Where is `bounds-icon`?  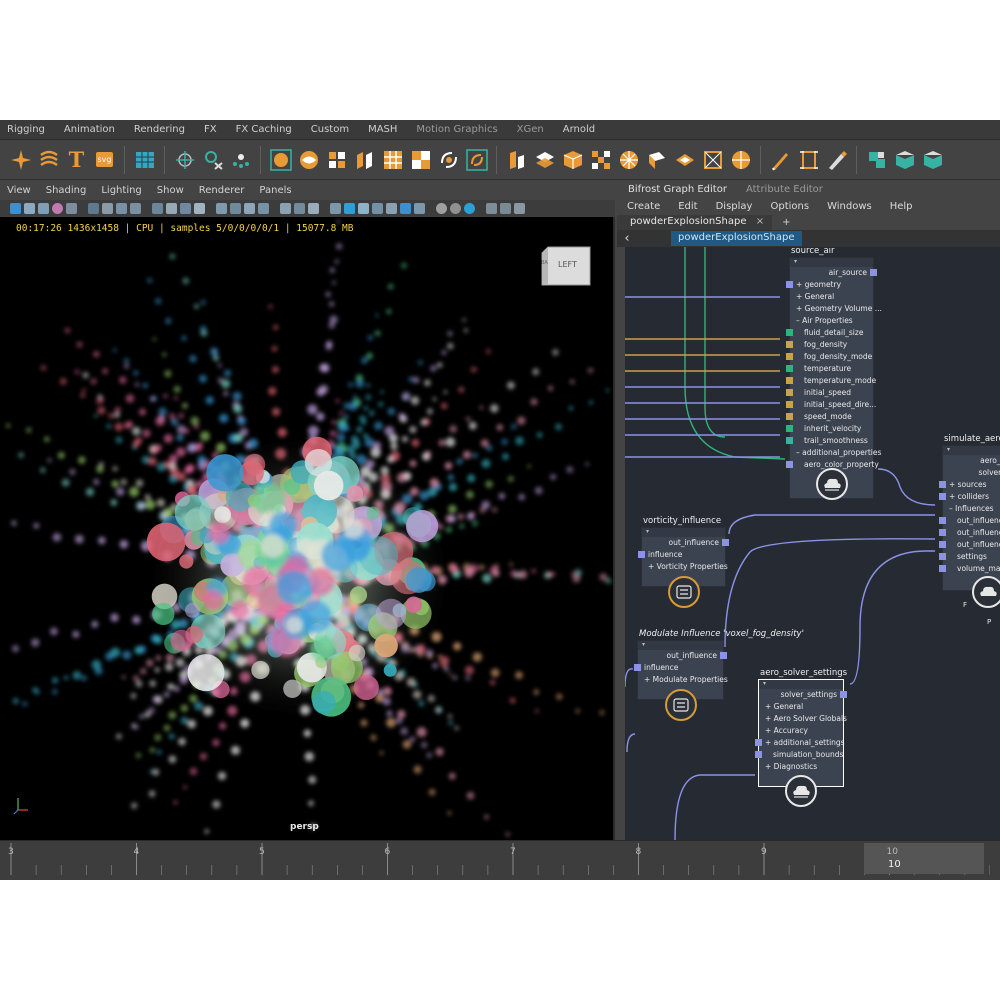
bounds-icon is located at coordinates (712, 159).